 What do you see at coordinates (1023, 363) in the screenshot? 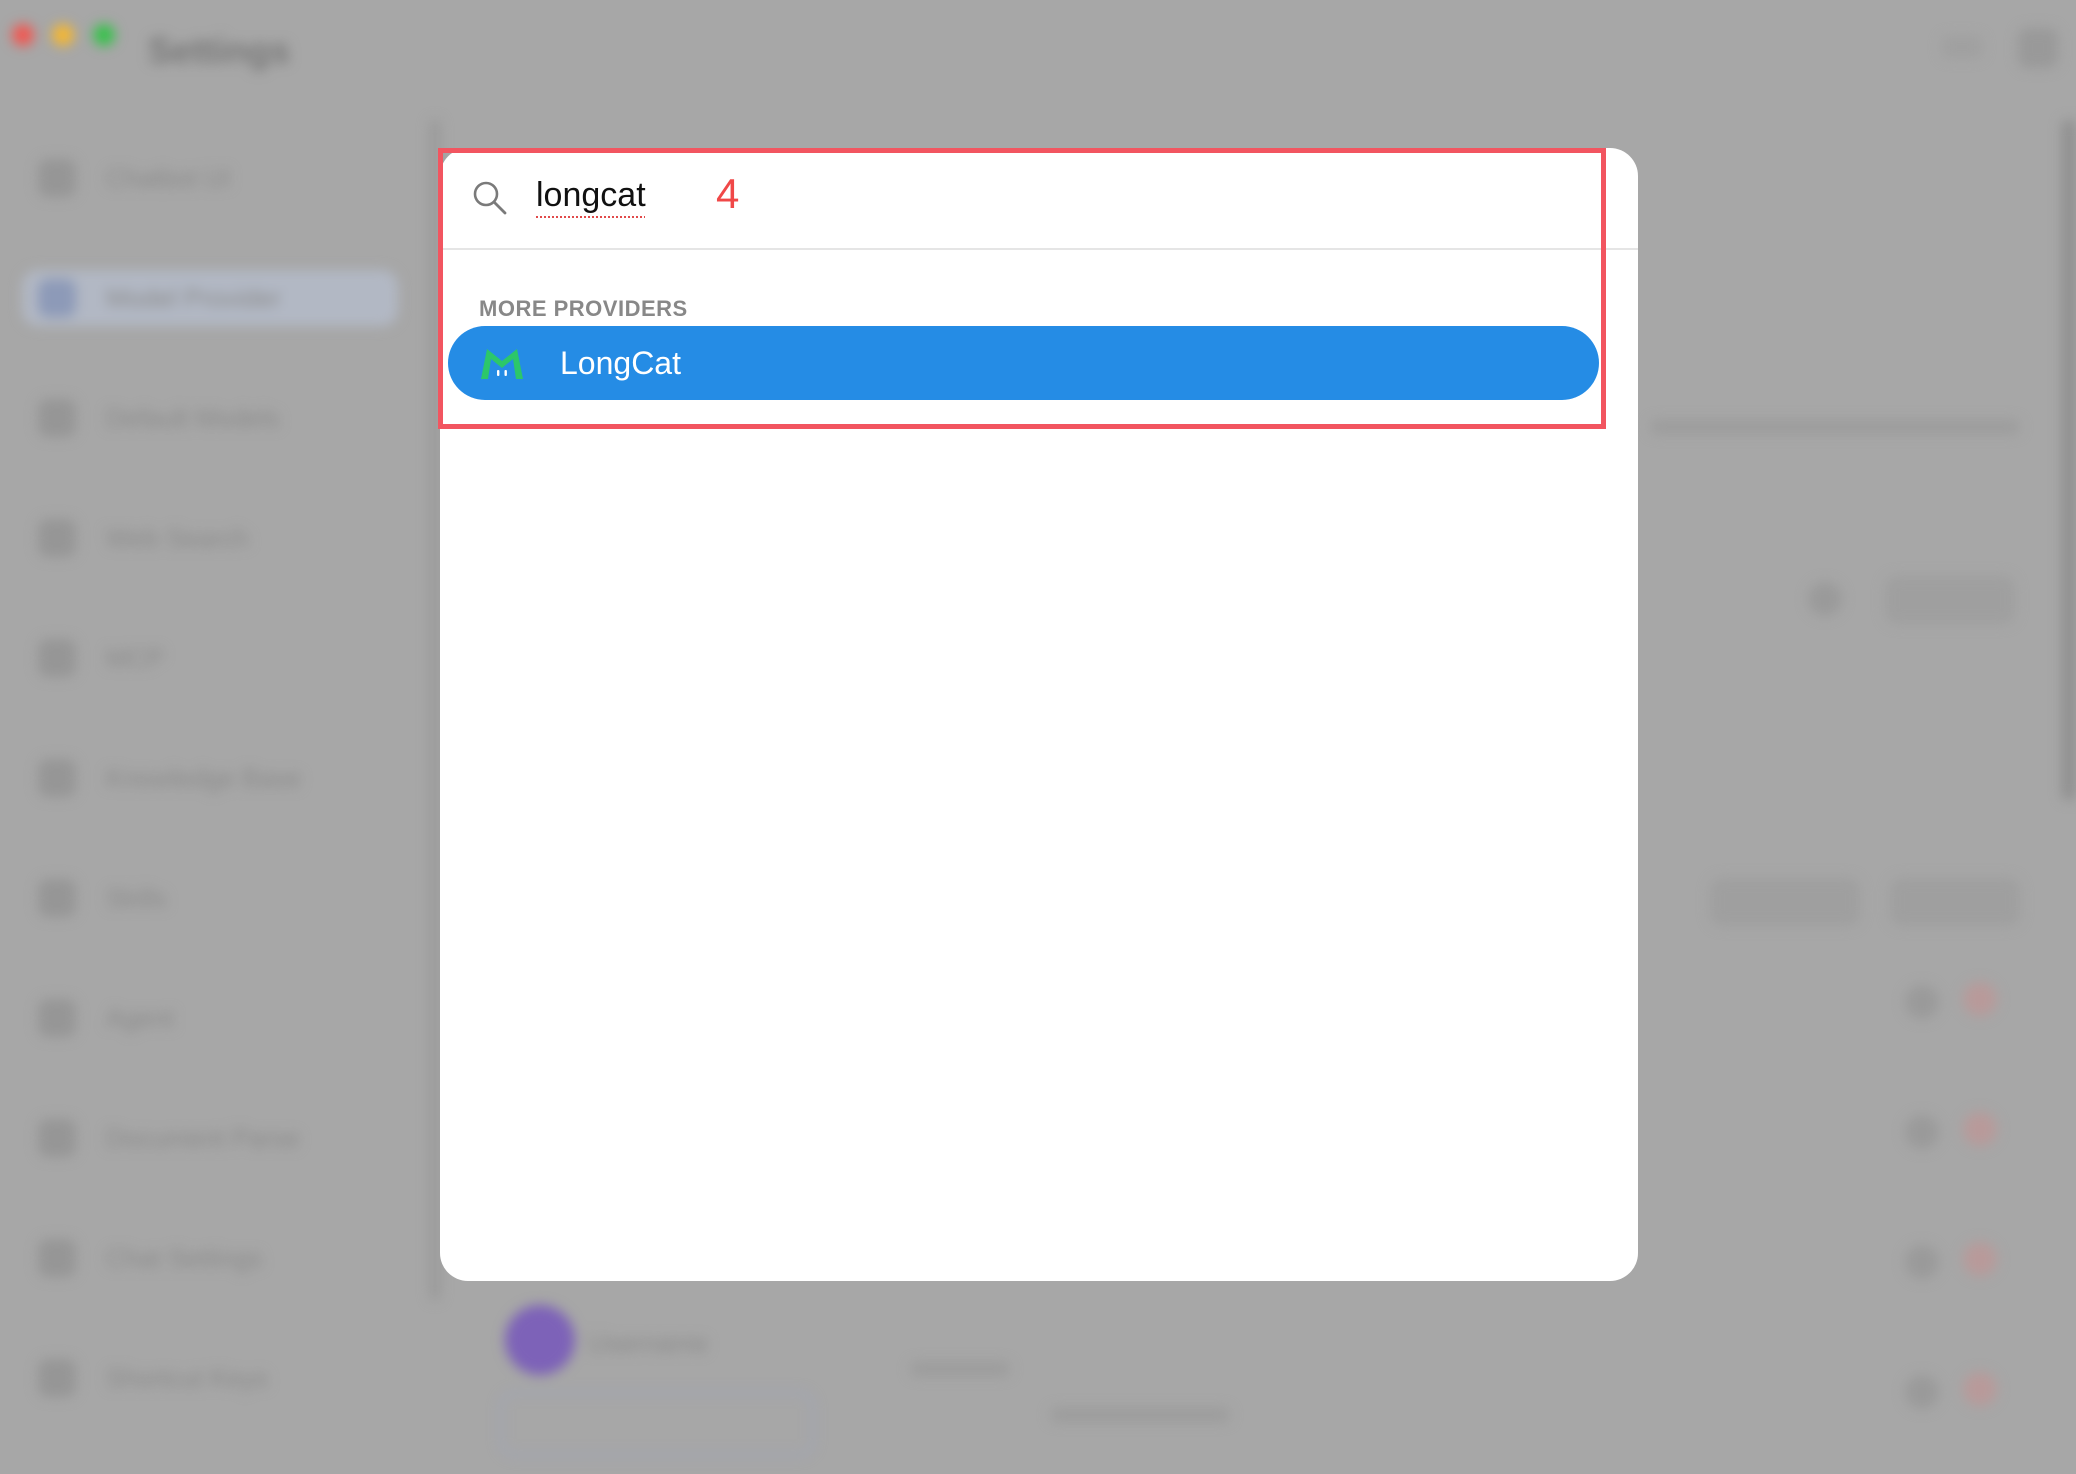
I see `provider-result-longcat: LongCat` at bounding box center [1023, 363].